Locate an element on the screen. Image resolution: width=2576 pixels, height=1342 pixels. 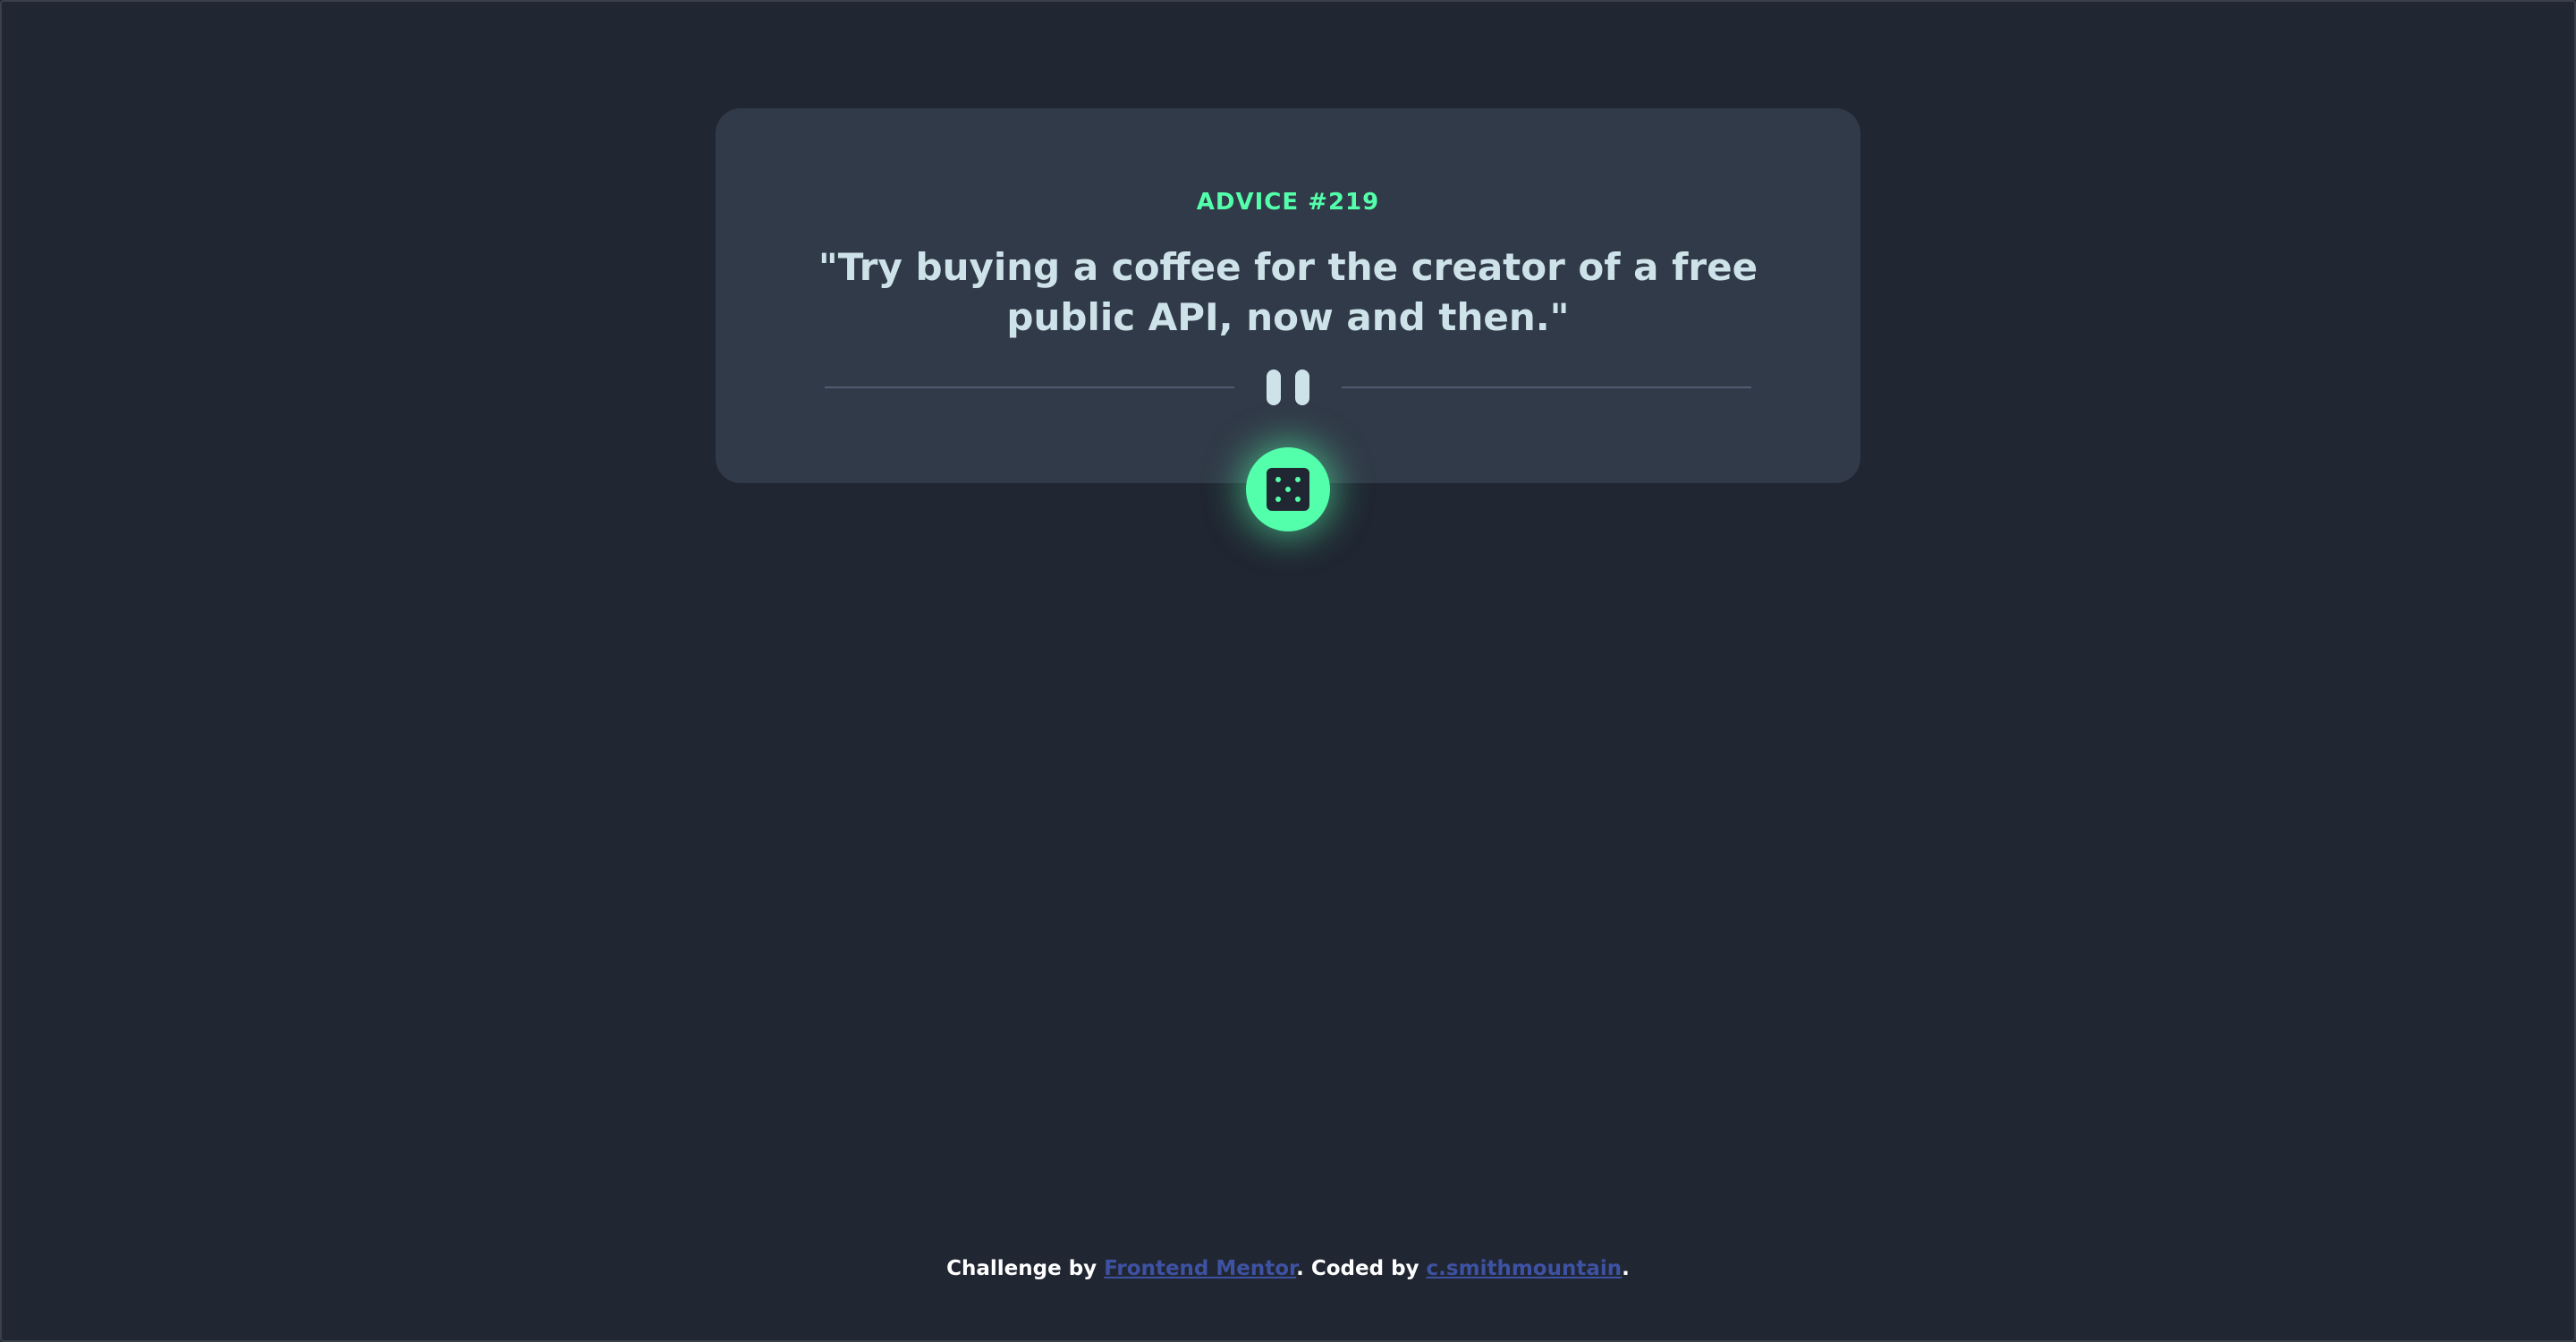
divider-line-right is located at coordinates (1546, 387).